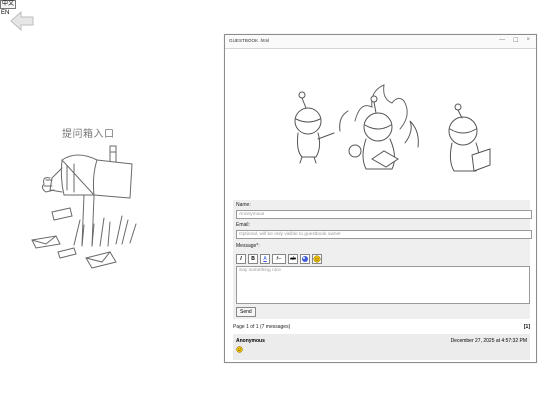 Image resolution: width=540 pixels, height=405 pixels. Describe the element at coordinates (243, 225) in the screenshot. I see `email-label: Email:` at that location.